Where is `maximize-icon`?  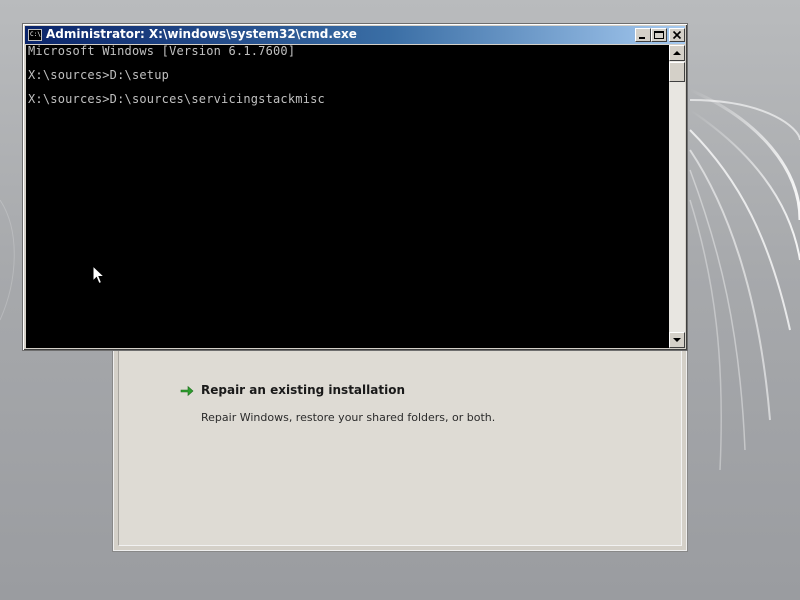 maximize-icon is located at coordinates (659, 35).